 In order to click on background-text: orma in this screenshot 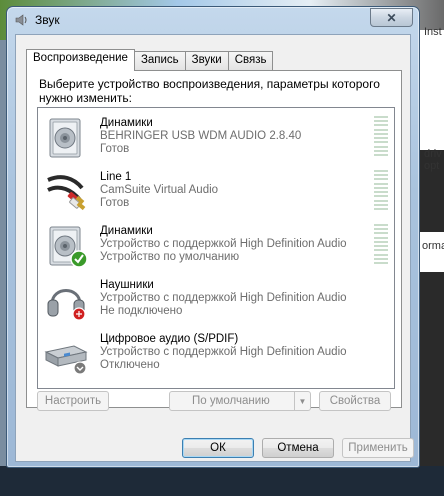, I will do `click(433, 246)`.